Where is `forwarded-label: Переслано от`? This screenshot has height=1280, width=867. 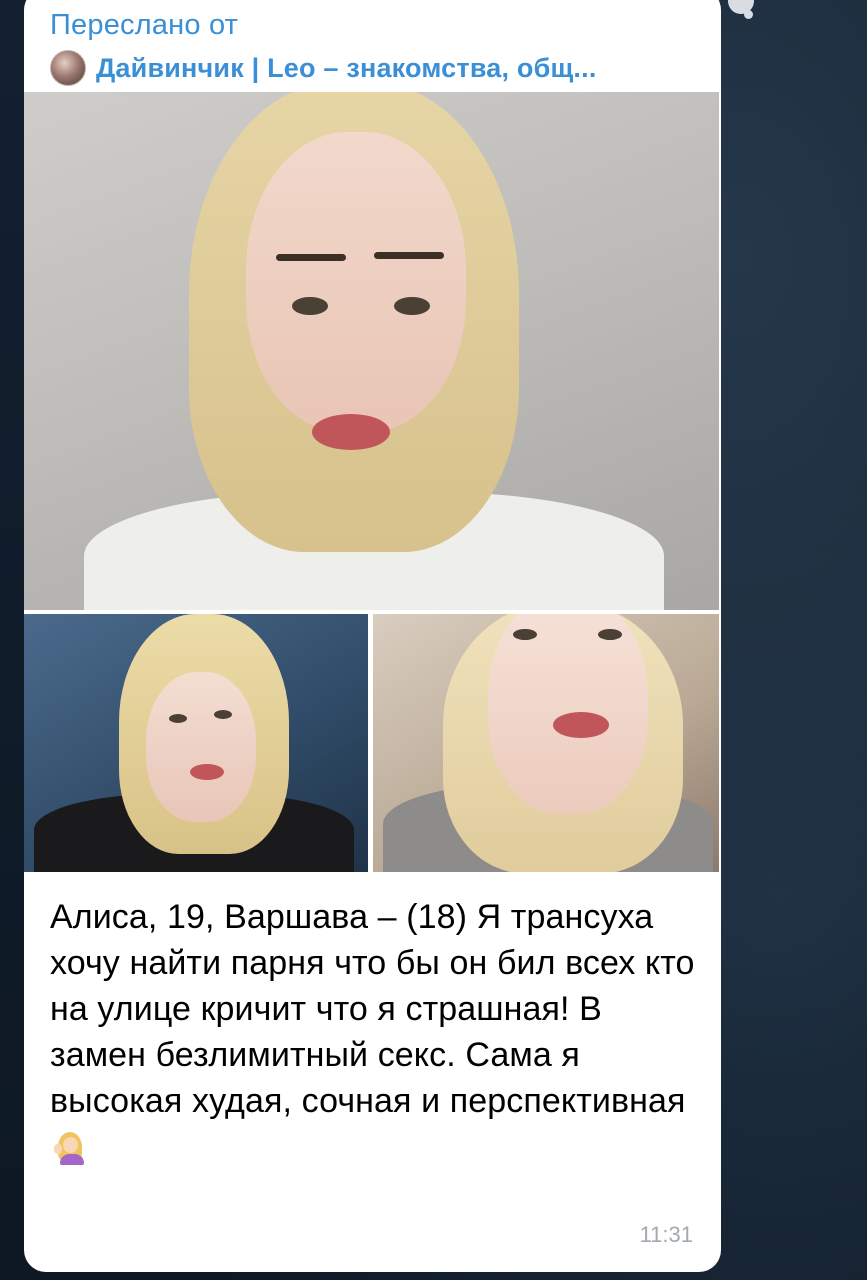 forwarded-label: Переслано от is located at coordinates (144, 25).